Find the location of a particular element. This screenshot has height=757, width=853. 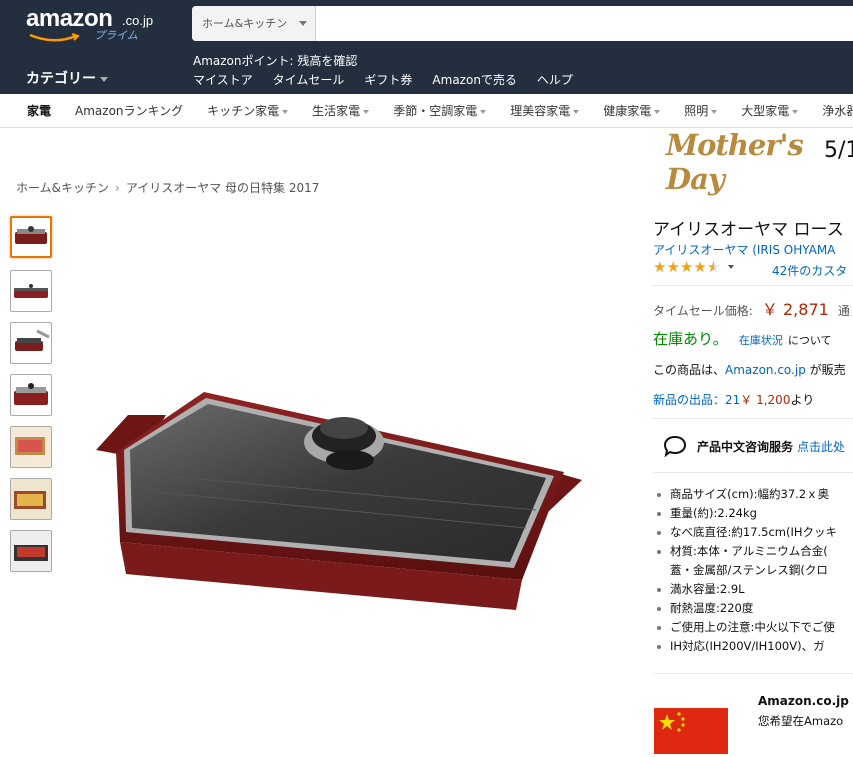

feature-bullet: なべ底直径:約17.5cm(IHクッキ is located at coordinates (746, 532).